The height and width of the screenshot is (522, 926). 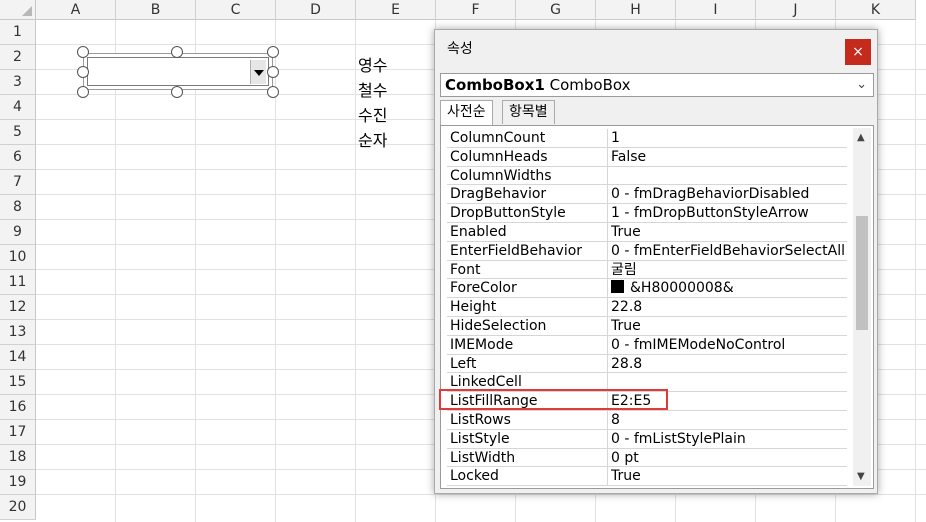 What do you see at coordinates (18, 57) in the screenshot?
I see `row-header-2: 2` at bounding box center [18, 57].